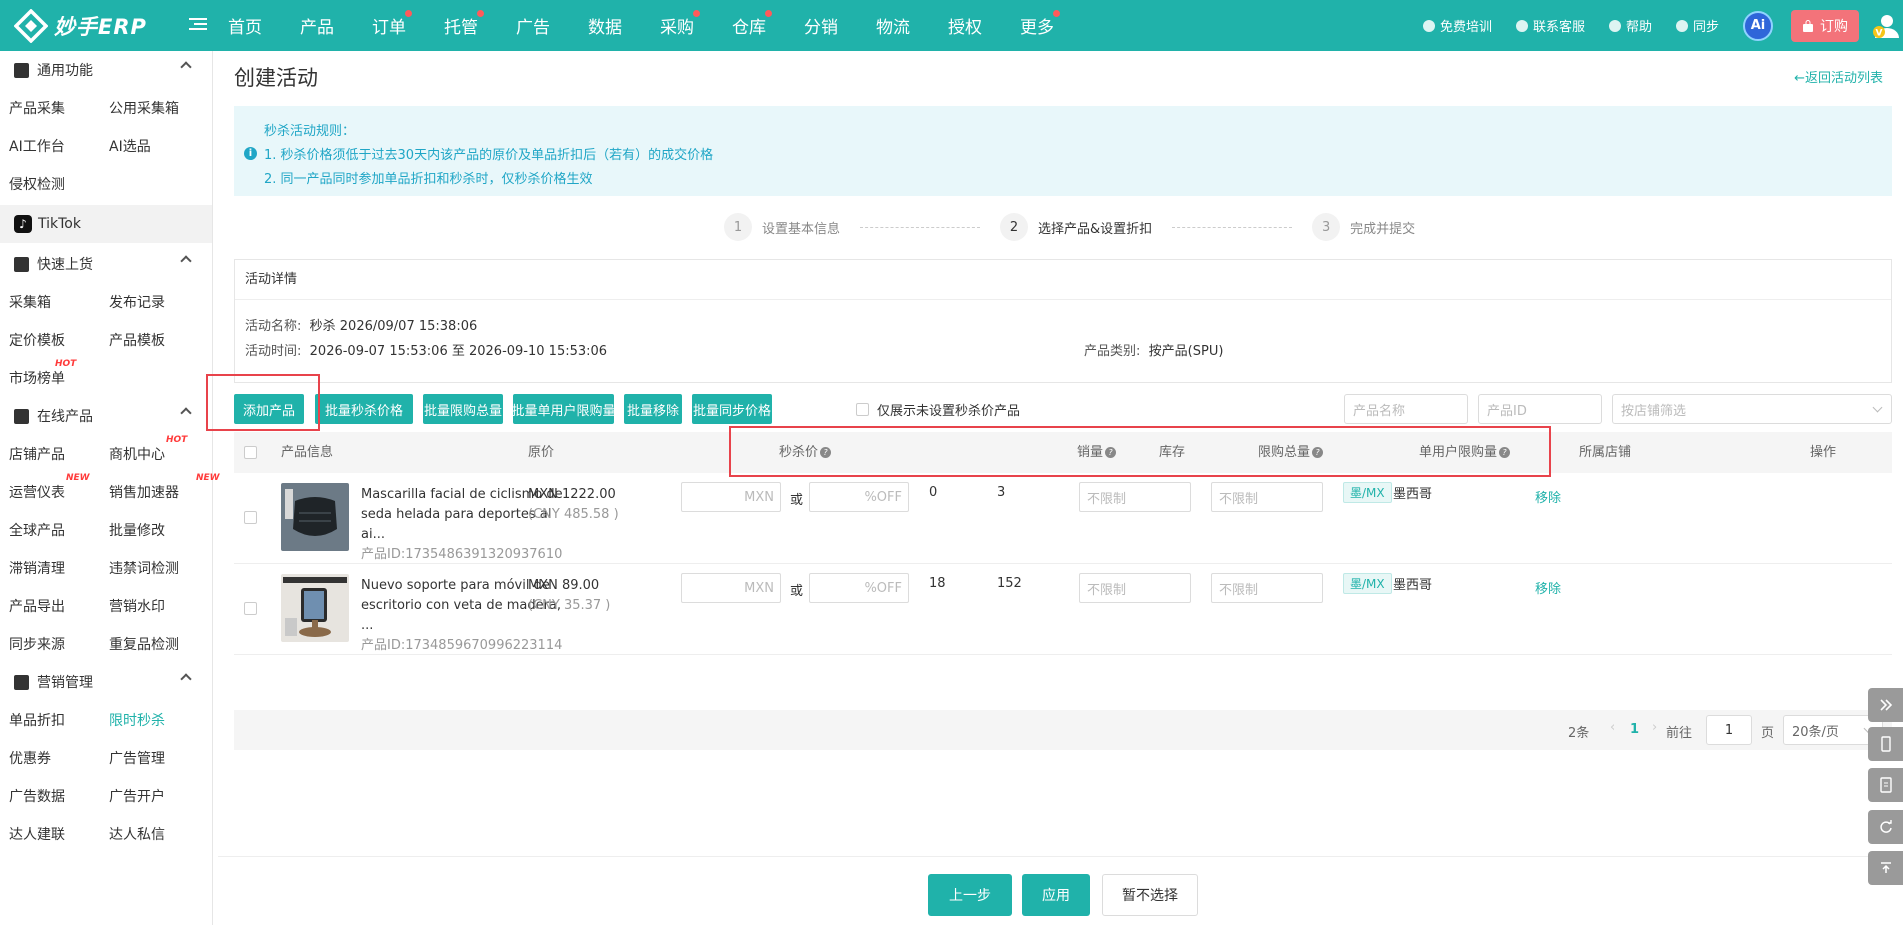 The height and width of the screenshot is (925, 1903). Describe the element at coordinates (50, 340) in the screenshot. I see `sidebar-item-price-template: 定价模板` at that location.